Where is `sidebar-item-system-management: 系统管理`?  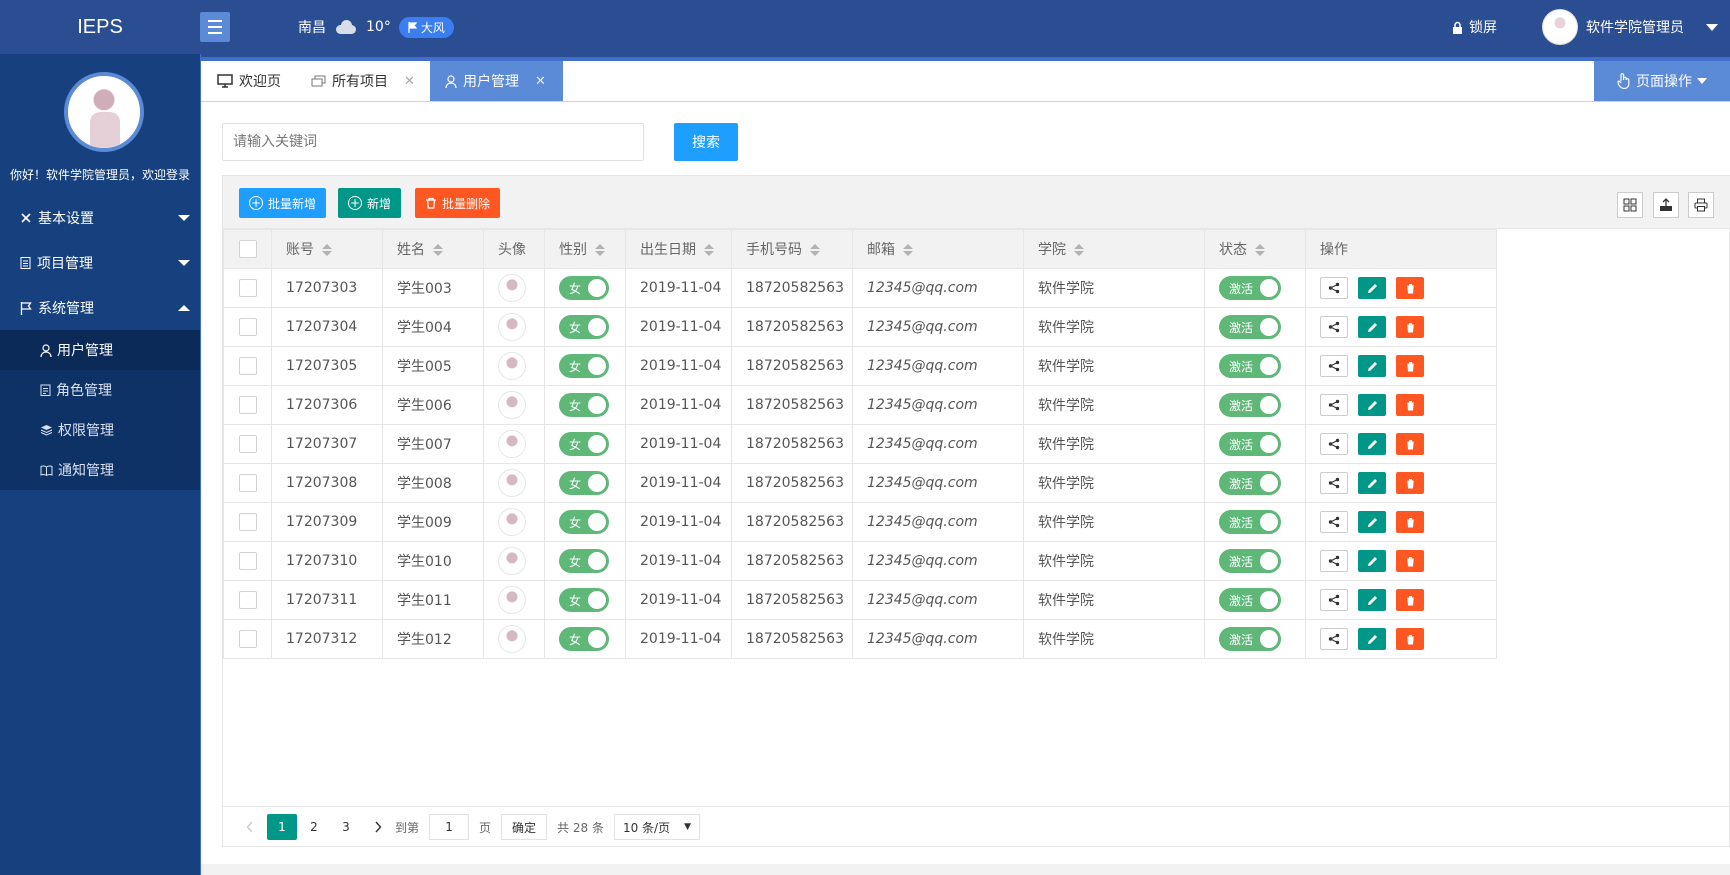
sidebar-item-system-management: 系统管理 is located at coordinates (100, 308).